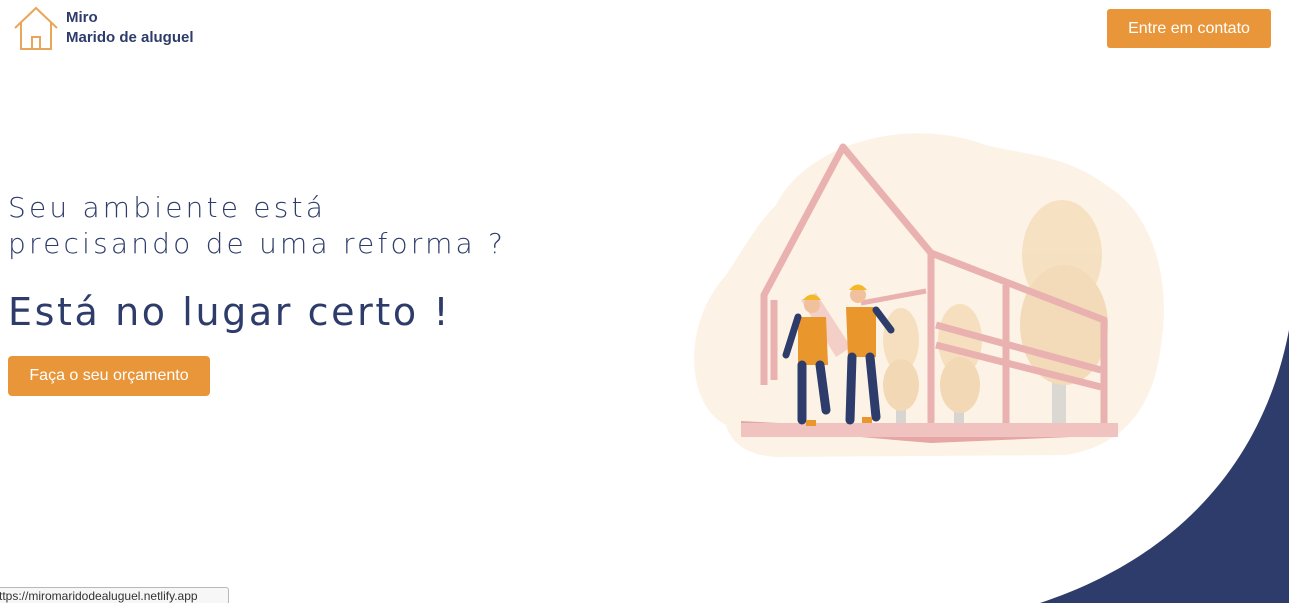  I want to click on logo-line-tagline: Marido de aluguel, so click(130, 37).